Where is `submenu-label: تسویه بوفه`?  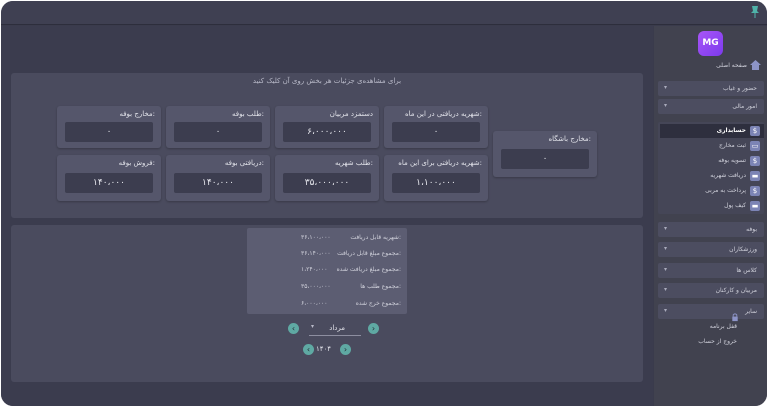 submenu-label: تسویه بوفه is located at coordinates (732, 160).